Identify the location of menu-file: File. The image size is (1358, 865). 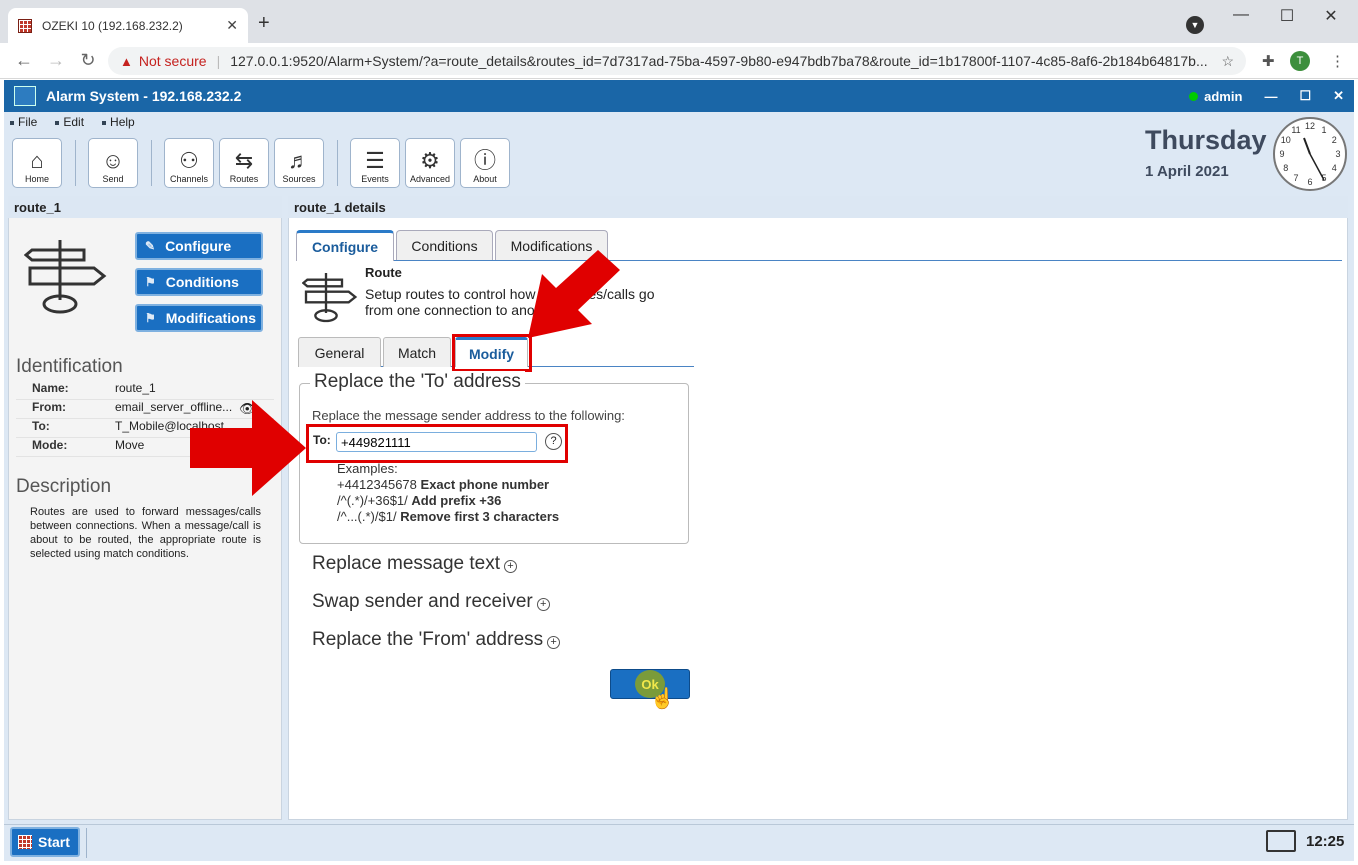
(23, 122).